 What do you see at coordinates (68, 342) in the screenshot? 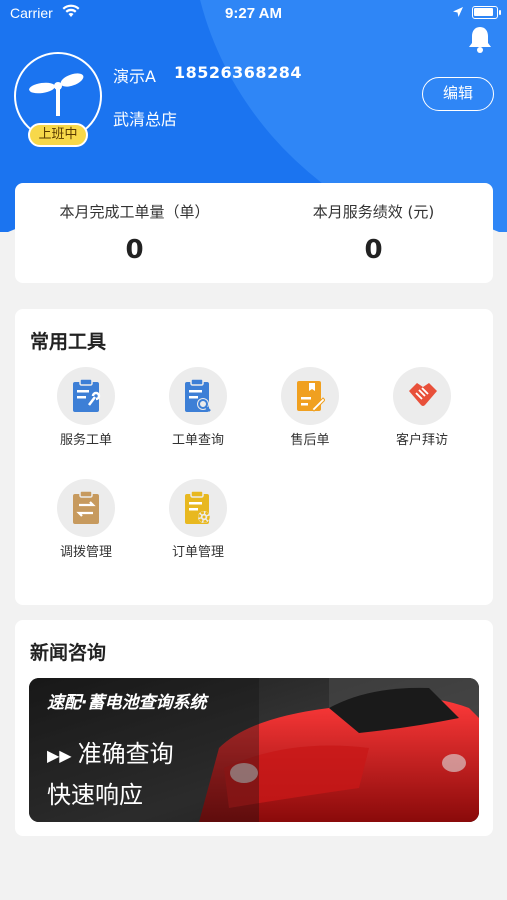
I see `section-title: 常用工具` at bounding box center [68, 342].